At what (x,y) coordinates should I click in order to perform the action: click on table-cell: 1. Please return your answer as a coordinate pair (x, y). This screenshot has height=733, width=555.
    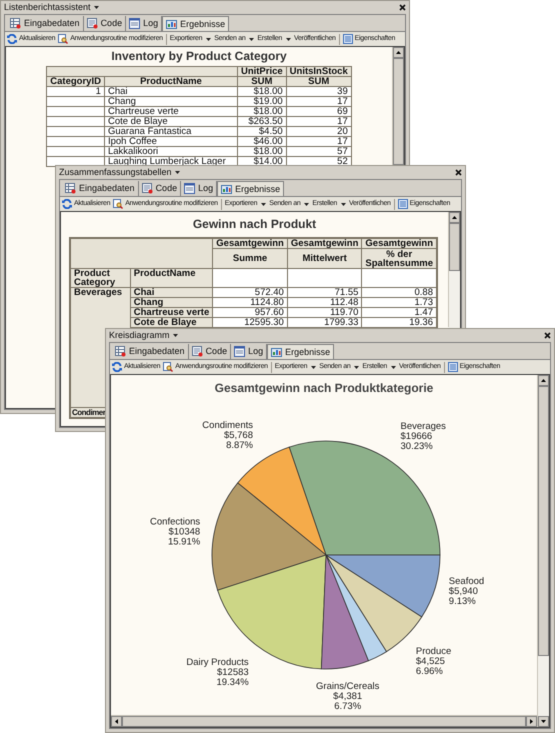
    Looking at the image, I should click on (75, 91).